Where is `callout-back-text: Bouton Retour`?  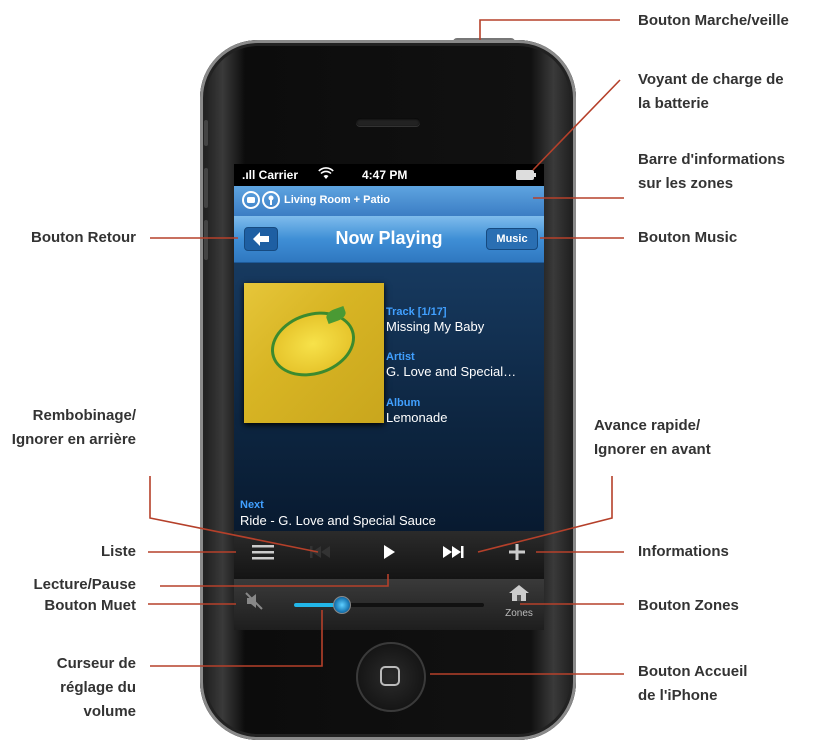
callout-back-text: Bouton Retour is located at coordinates (83, 237).